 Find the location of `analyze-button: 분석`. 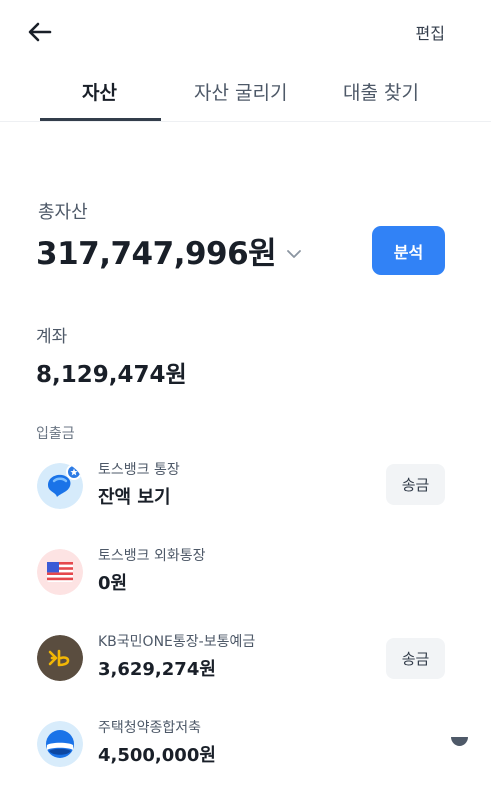

analyze-button: 분석 is located at coordinates (408, 250).